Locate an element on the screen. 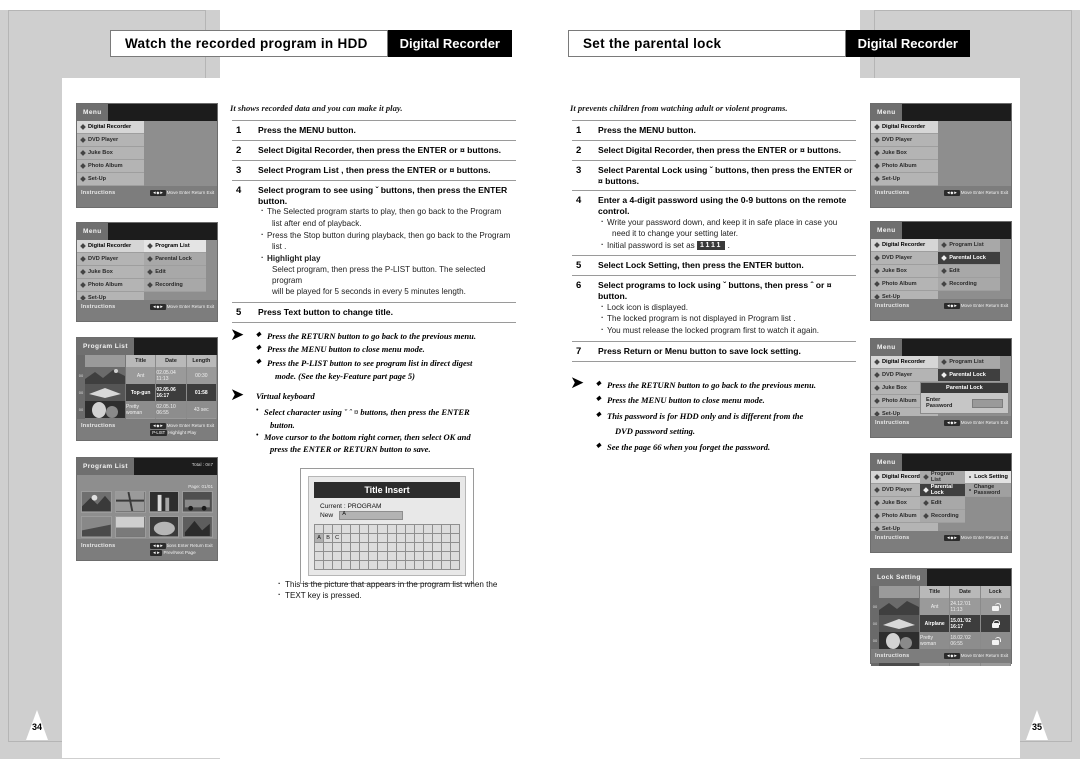  kb-key-a: A is located at coordinates (320, 538).